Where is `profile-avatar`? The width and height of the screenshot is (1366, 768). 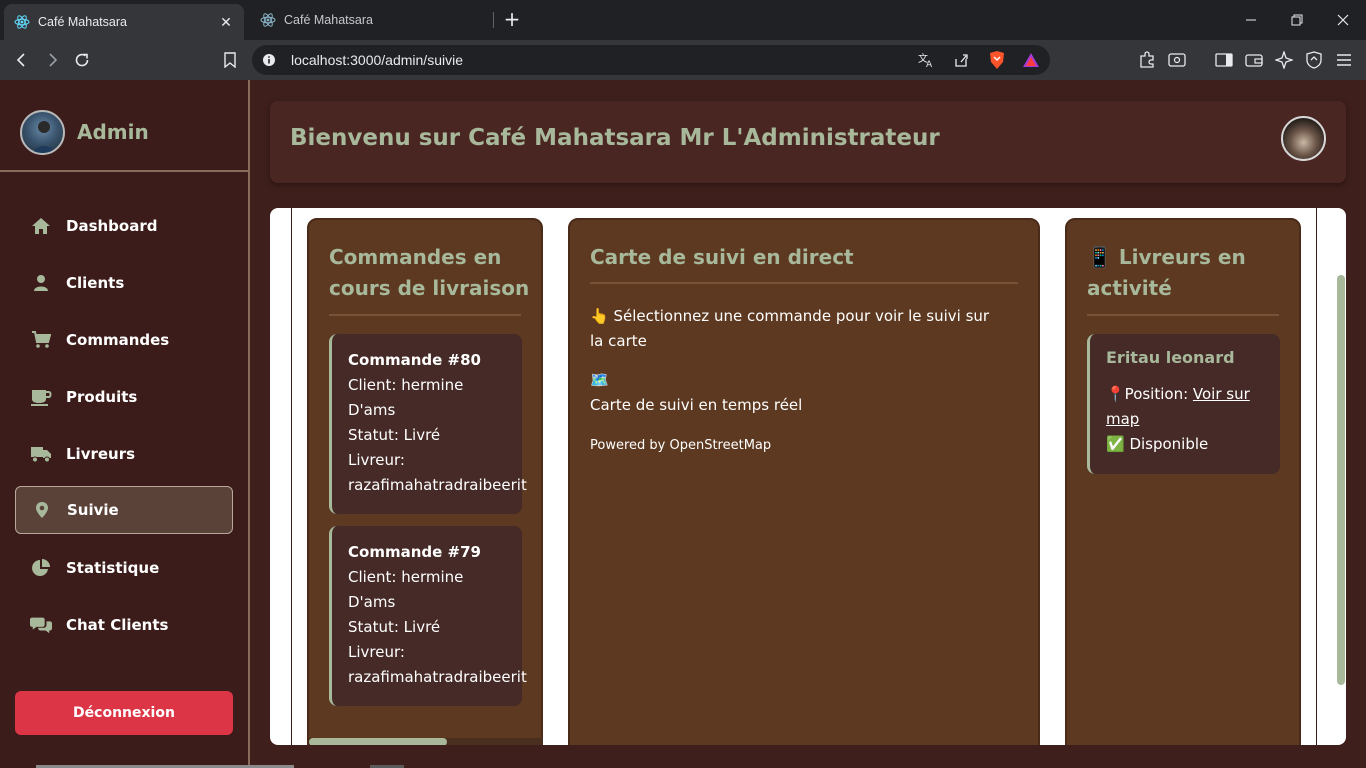 profile-avatar is located at coordinates (1303, 138).